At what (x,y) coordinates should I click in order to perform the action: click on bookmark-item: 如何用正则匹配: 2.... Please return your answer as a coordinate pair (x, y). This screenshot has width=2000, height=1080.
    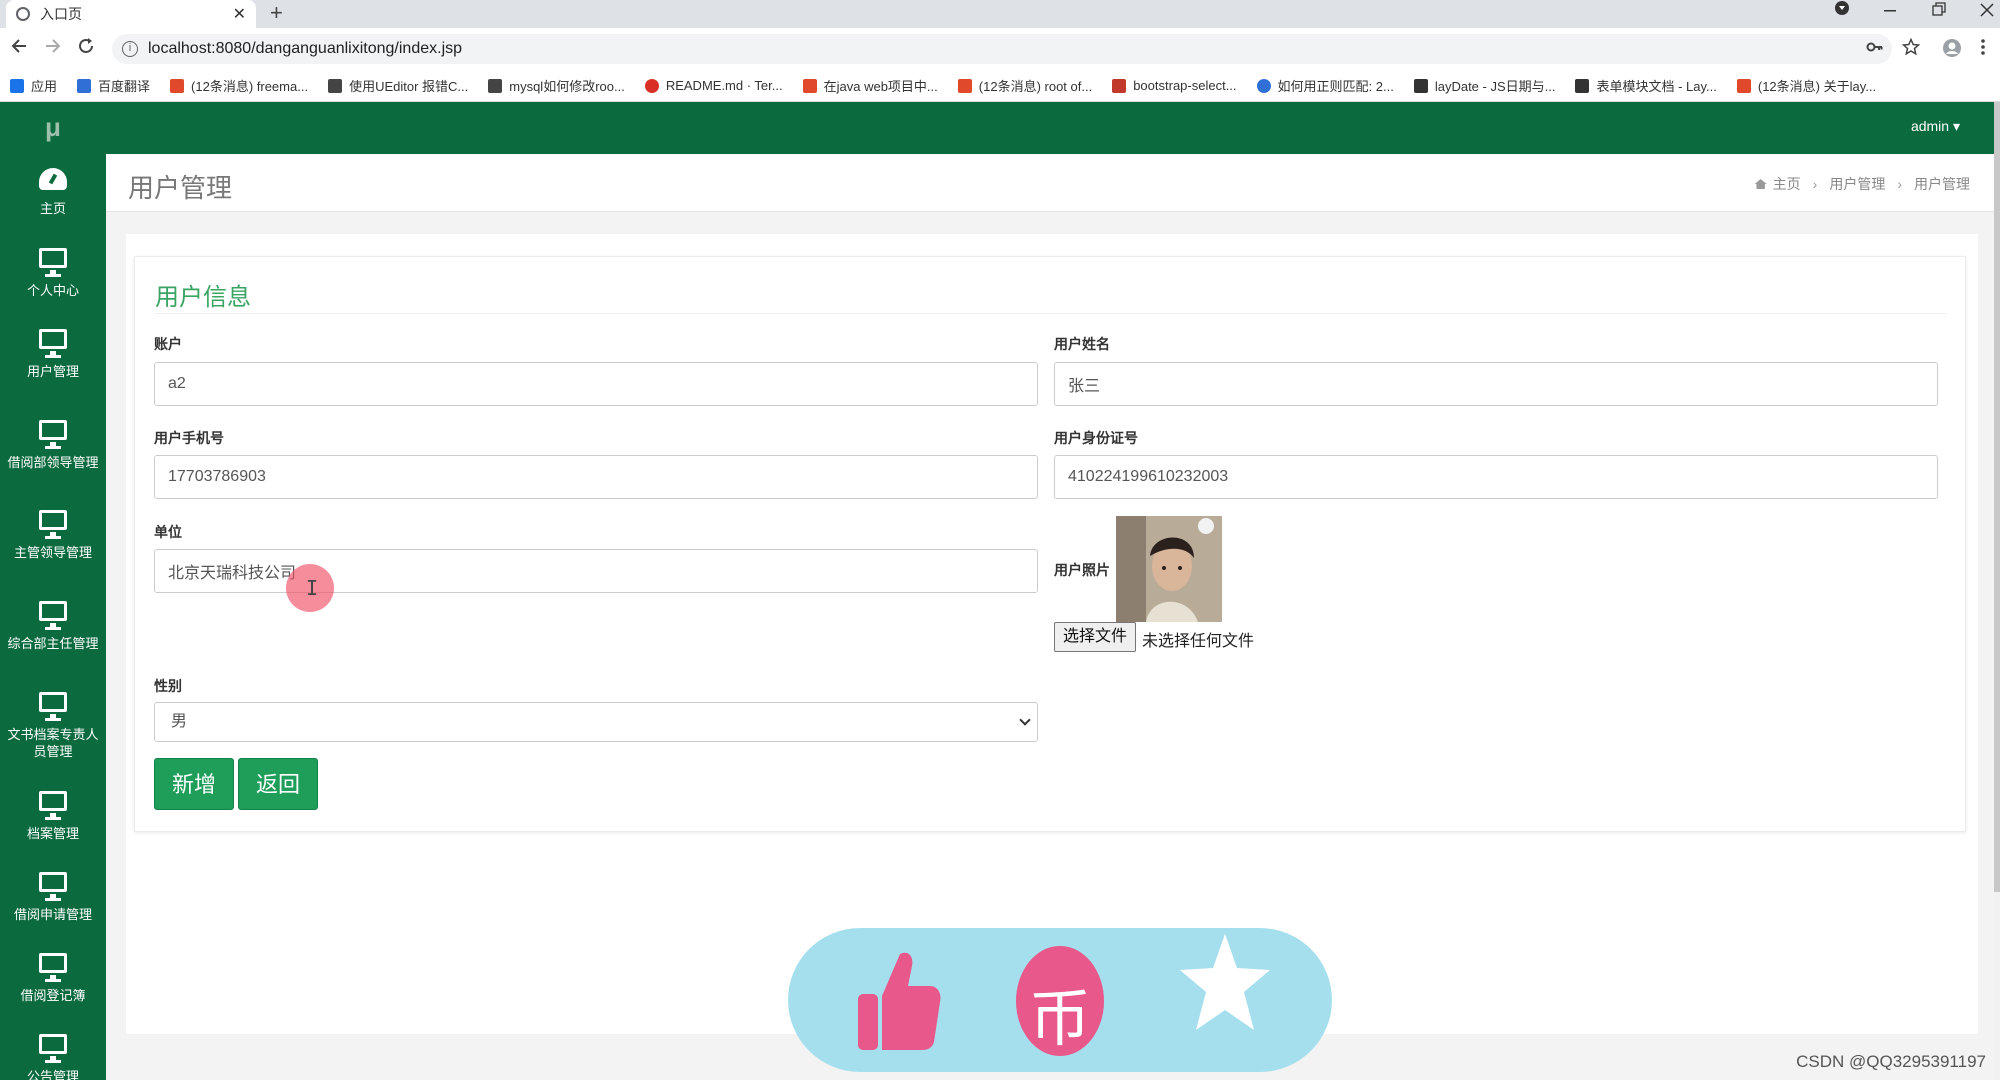
    Looking at the image, I should click on (1325, 85).